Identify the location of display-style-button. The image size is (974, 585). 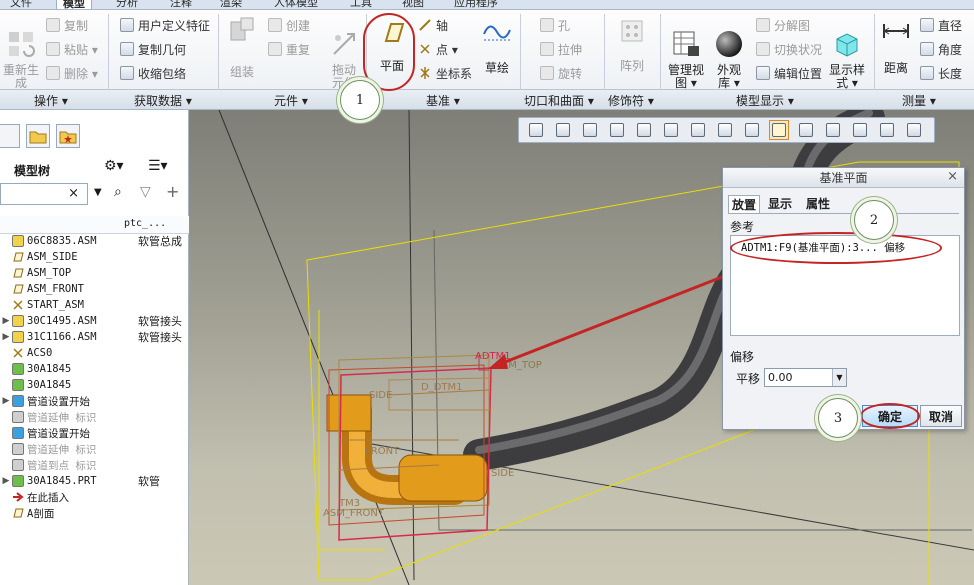
(698, 130).